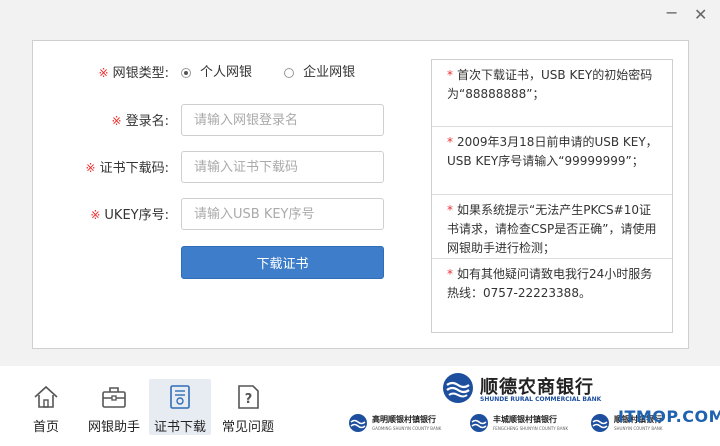 The width and height of the screenshot is (720, 446). I want to click on bank-type-label: ※ 网银类型:, so click(134, 73).